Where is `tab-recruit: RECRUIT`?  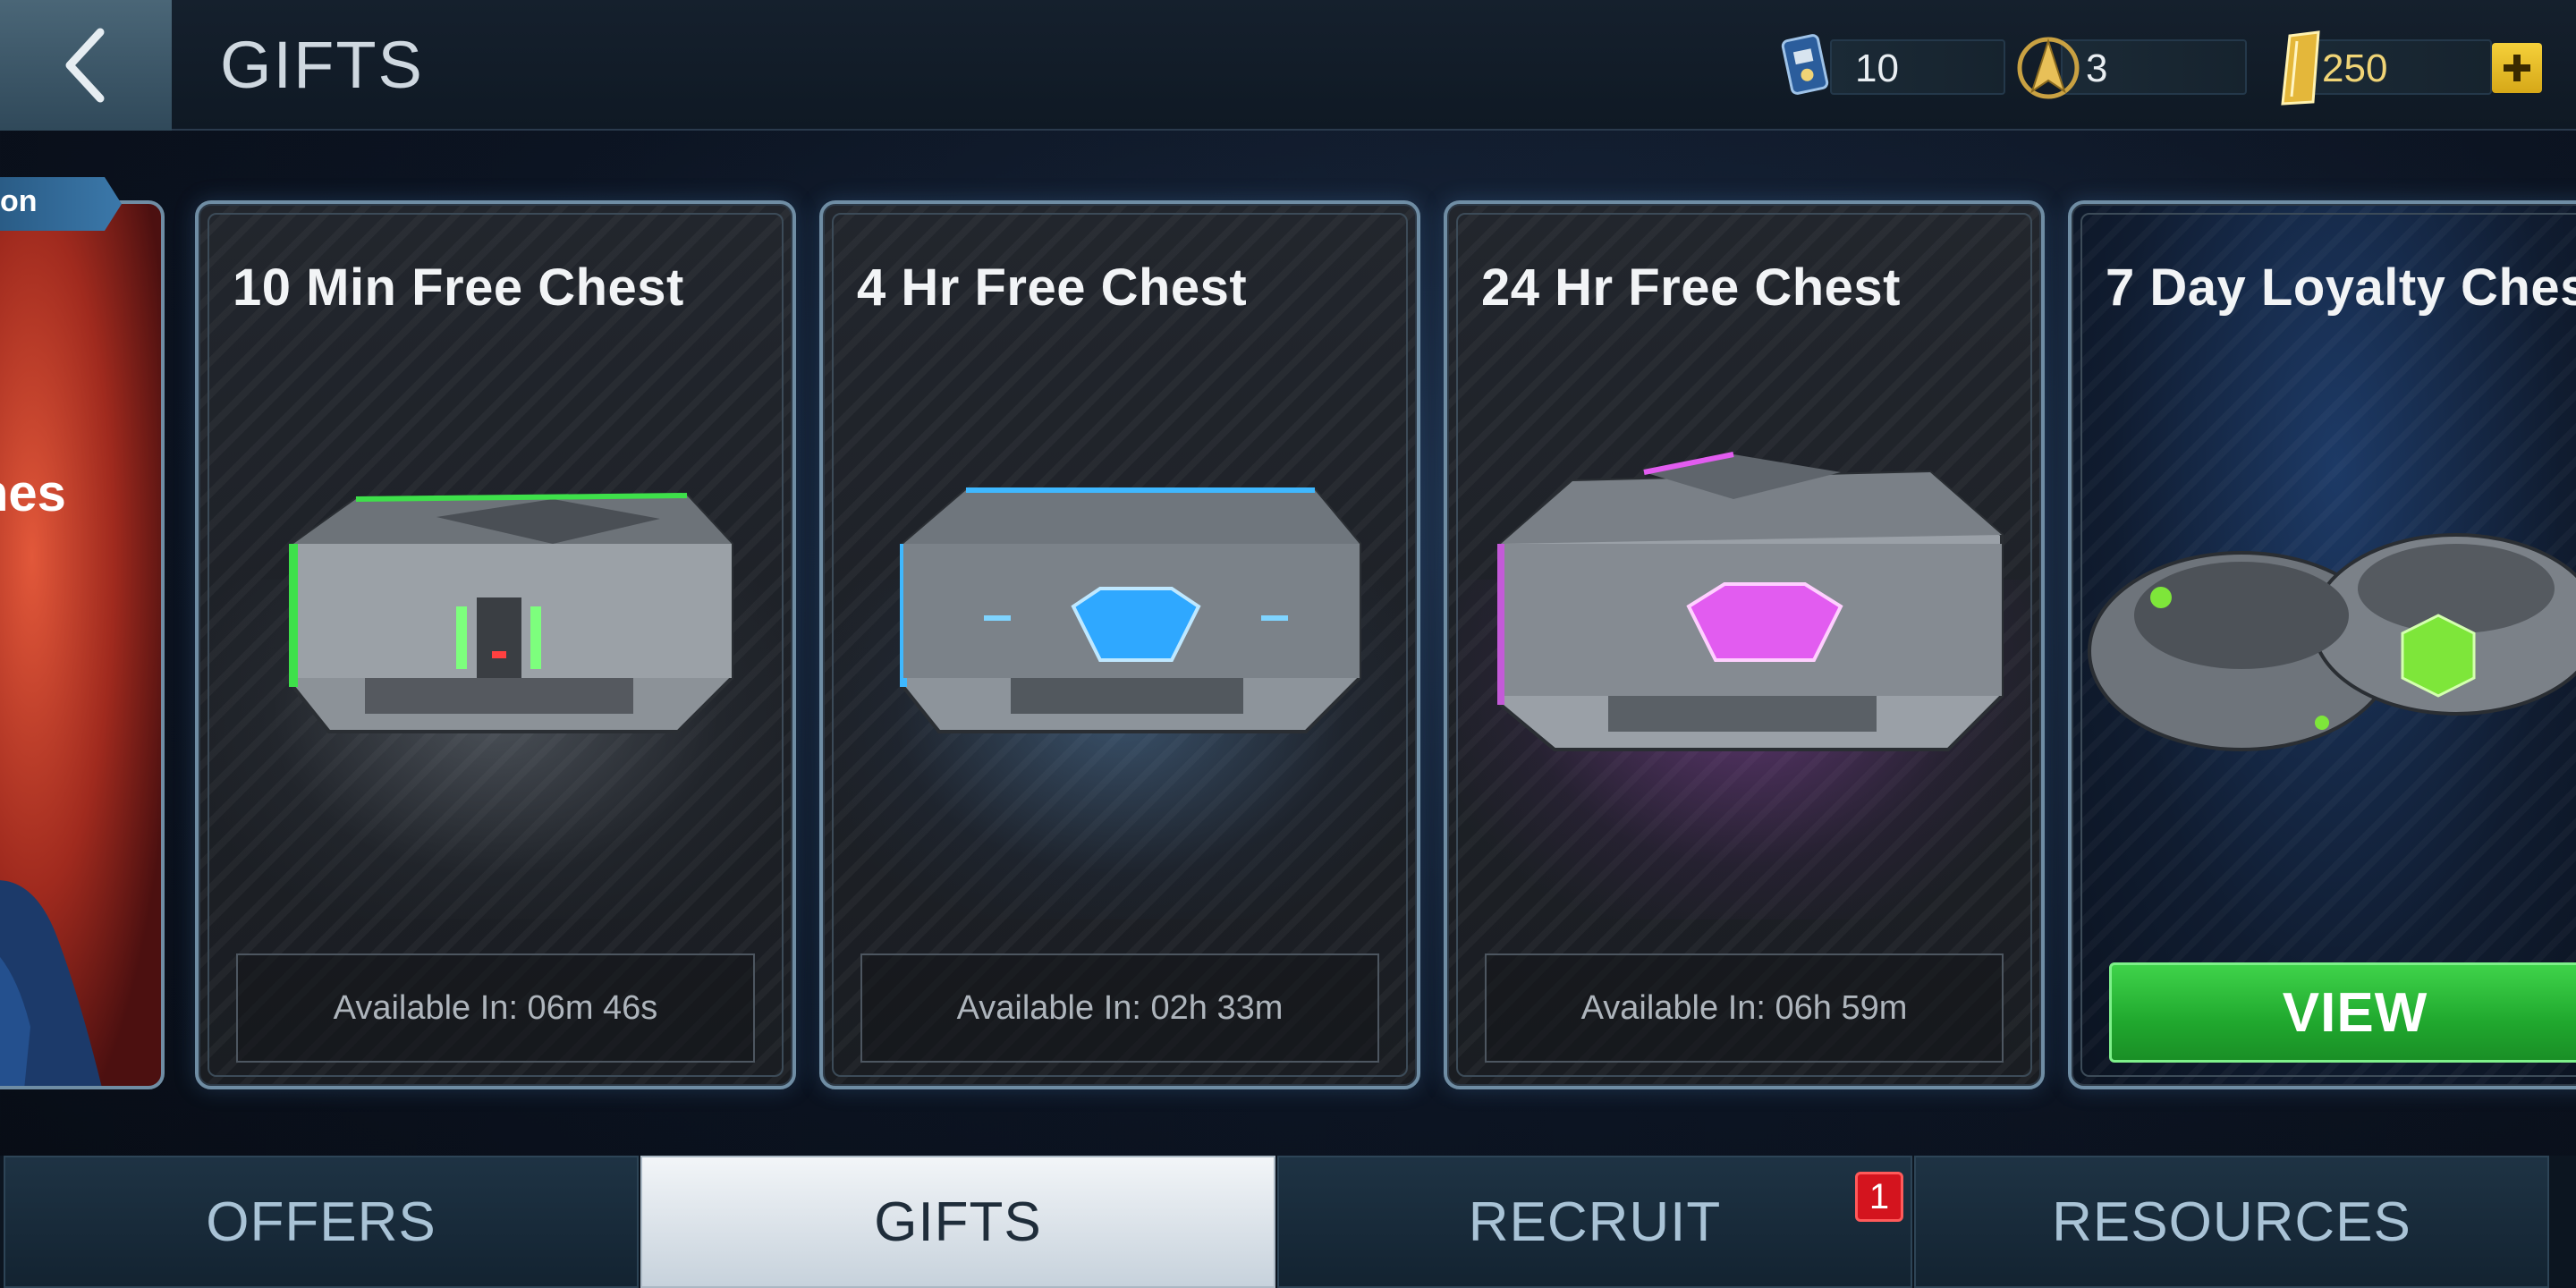 tab-recruit: RECRUIT is located at coordinates (1594, 1222).